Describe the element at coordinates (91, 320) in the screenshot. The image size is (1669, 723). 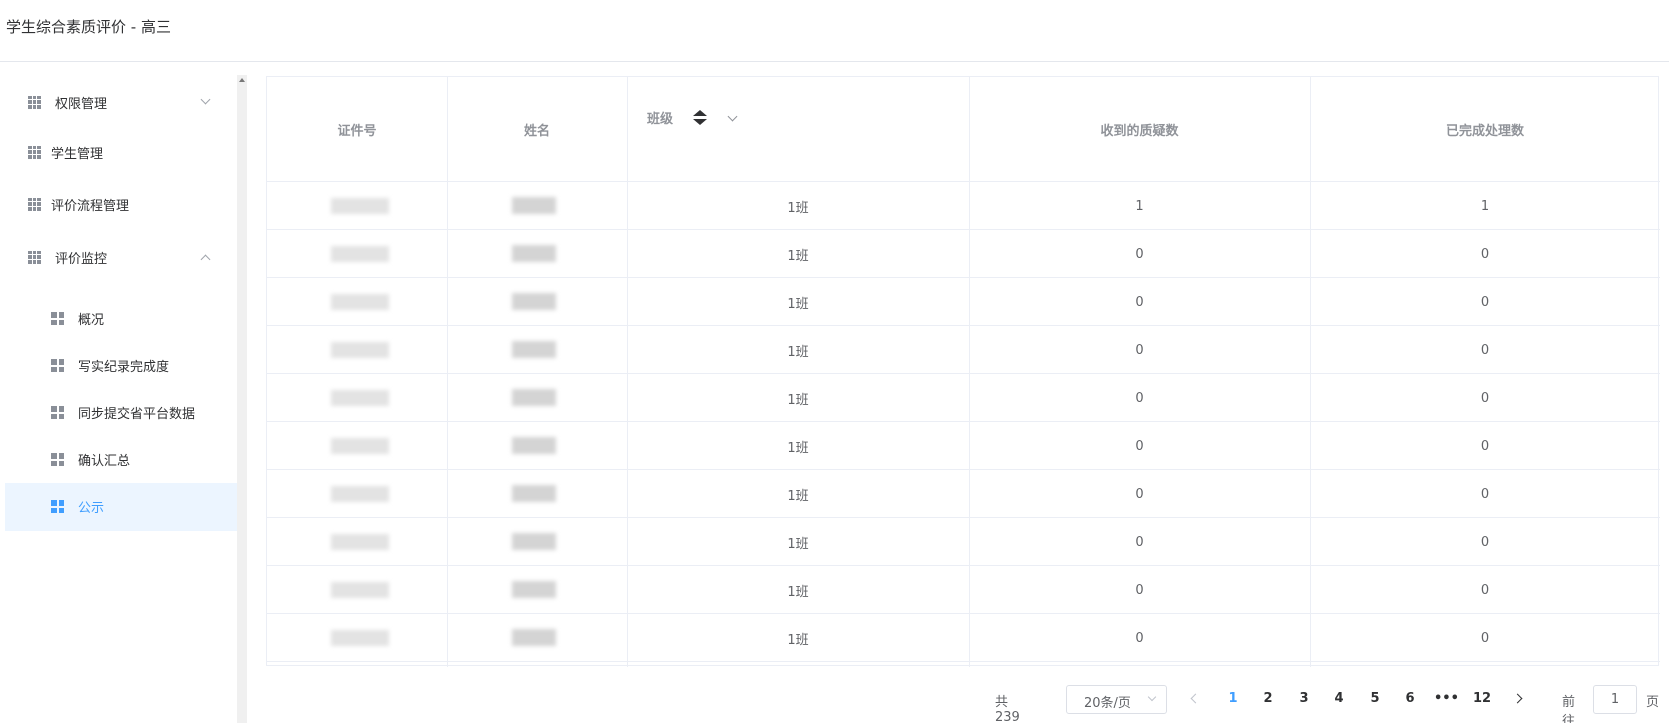
I see `sidebar-subitem-label: 概况` at that location.